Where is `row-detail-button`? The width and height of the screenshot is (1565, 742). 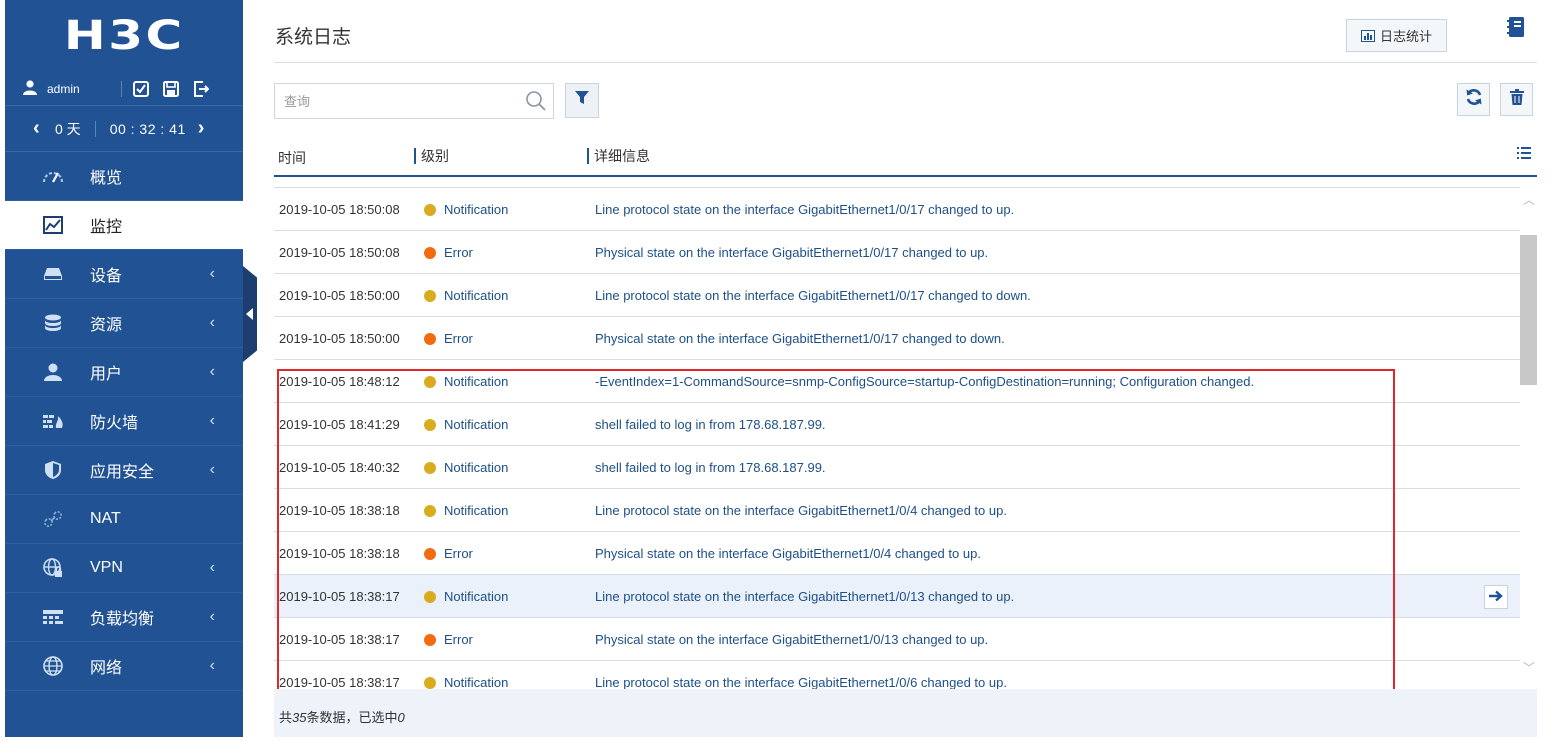 row-detail-button is located at coordinates (1496, 597).